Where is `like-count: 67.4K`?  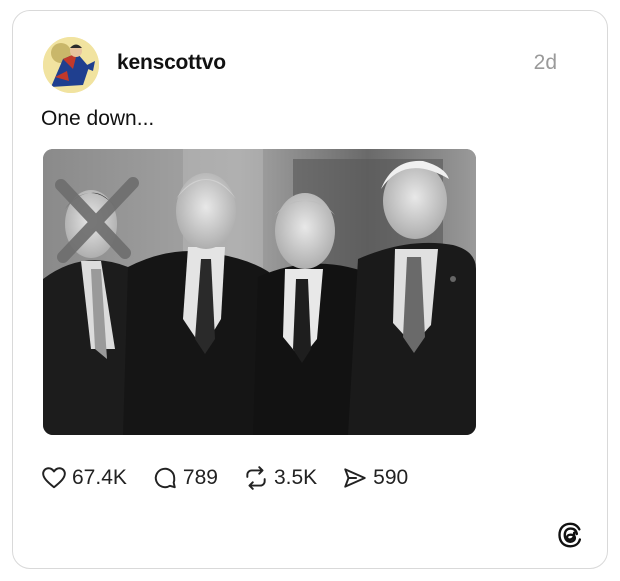 like-count: 67.4K is located at coordinates (99, 477).